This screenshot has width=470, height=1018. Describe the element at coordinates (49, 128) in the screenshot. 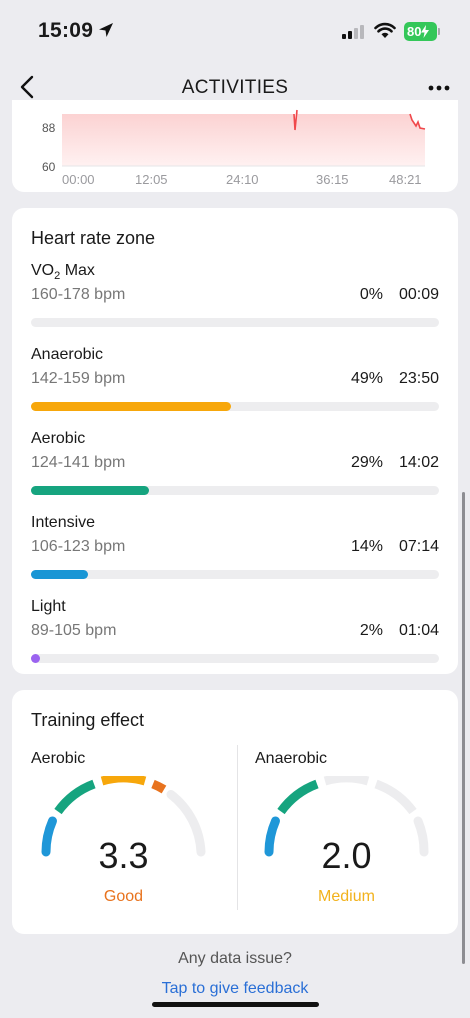

I see `y-tick-88: 88` at that location.